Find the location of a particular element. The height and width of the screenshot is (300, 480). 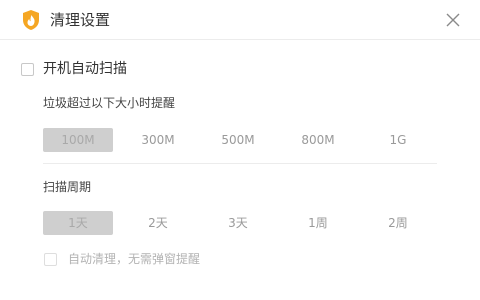

auto-clean-checkbox is located at coordinates (50, 259).